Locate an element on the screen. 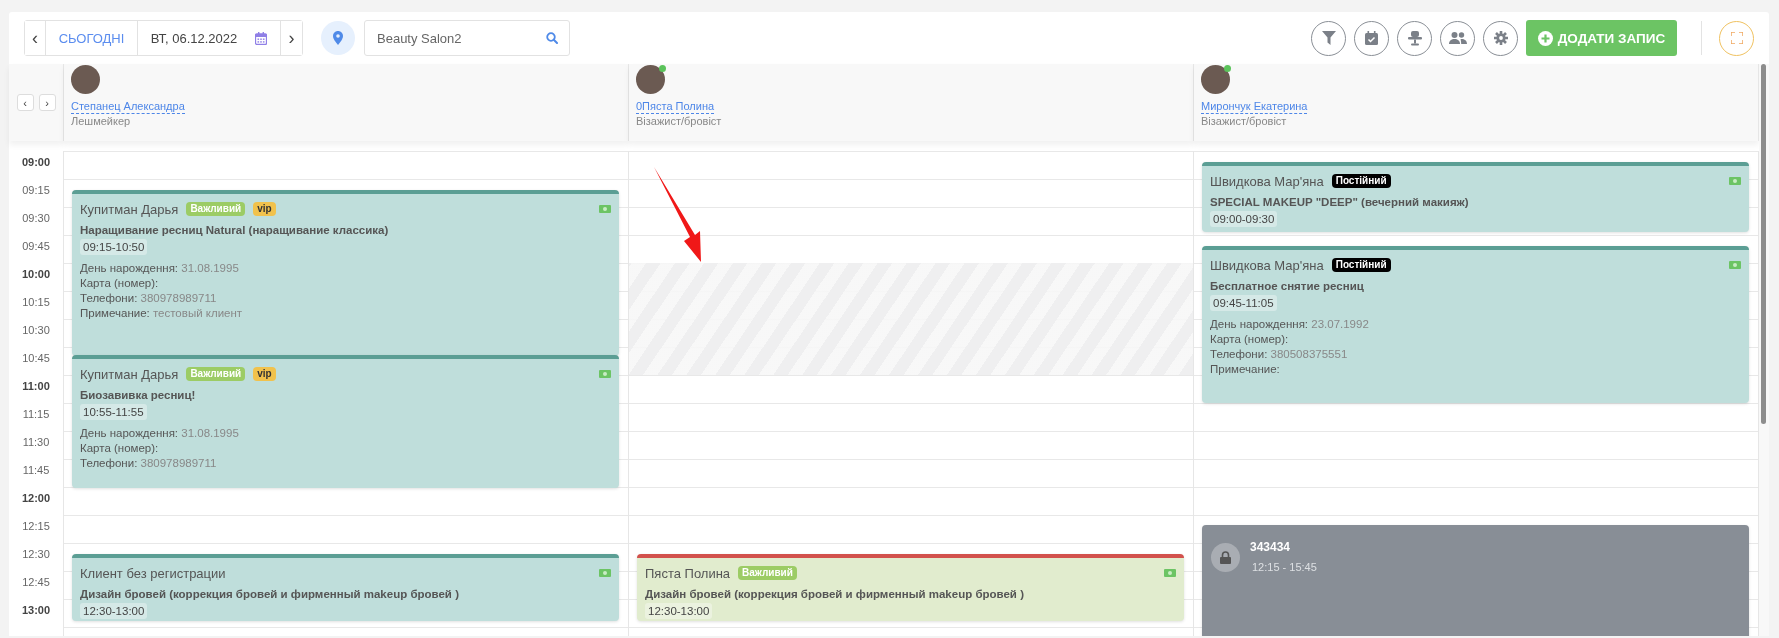  appointment-time: 10:55-11:55 is located at coordinates (113, 412).